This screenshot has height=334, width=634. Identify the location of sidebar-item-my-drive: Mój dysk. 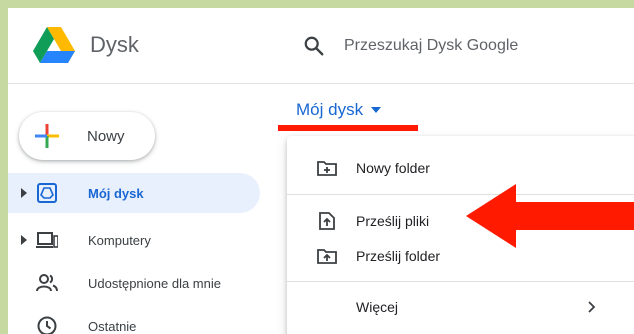
(134, 193).